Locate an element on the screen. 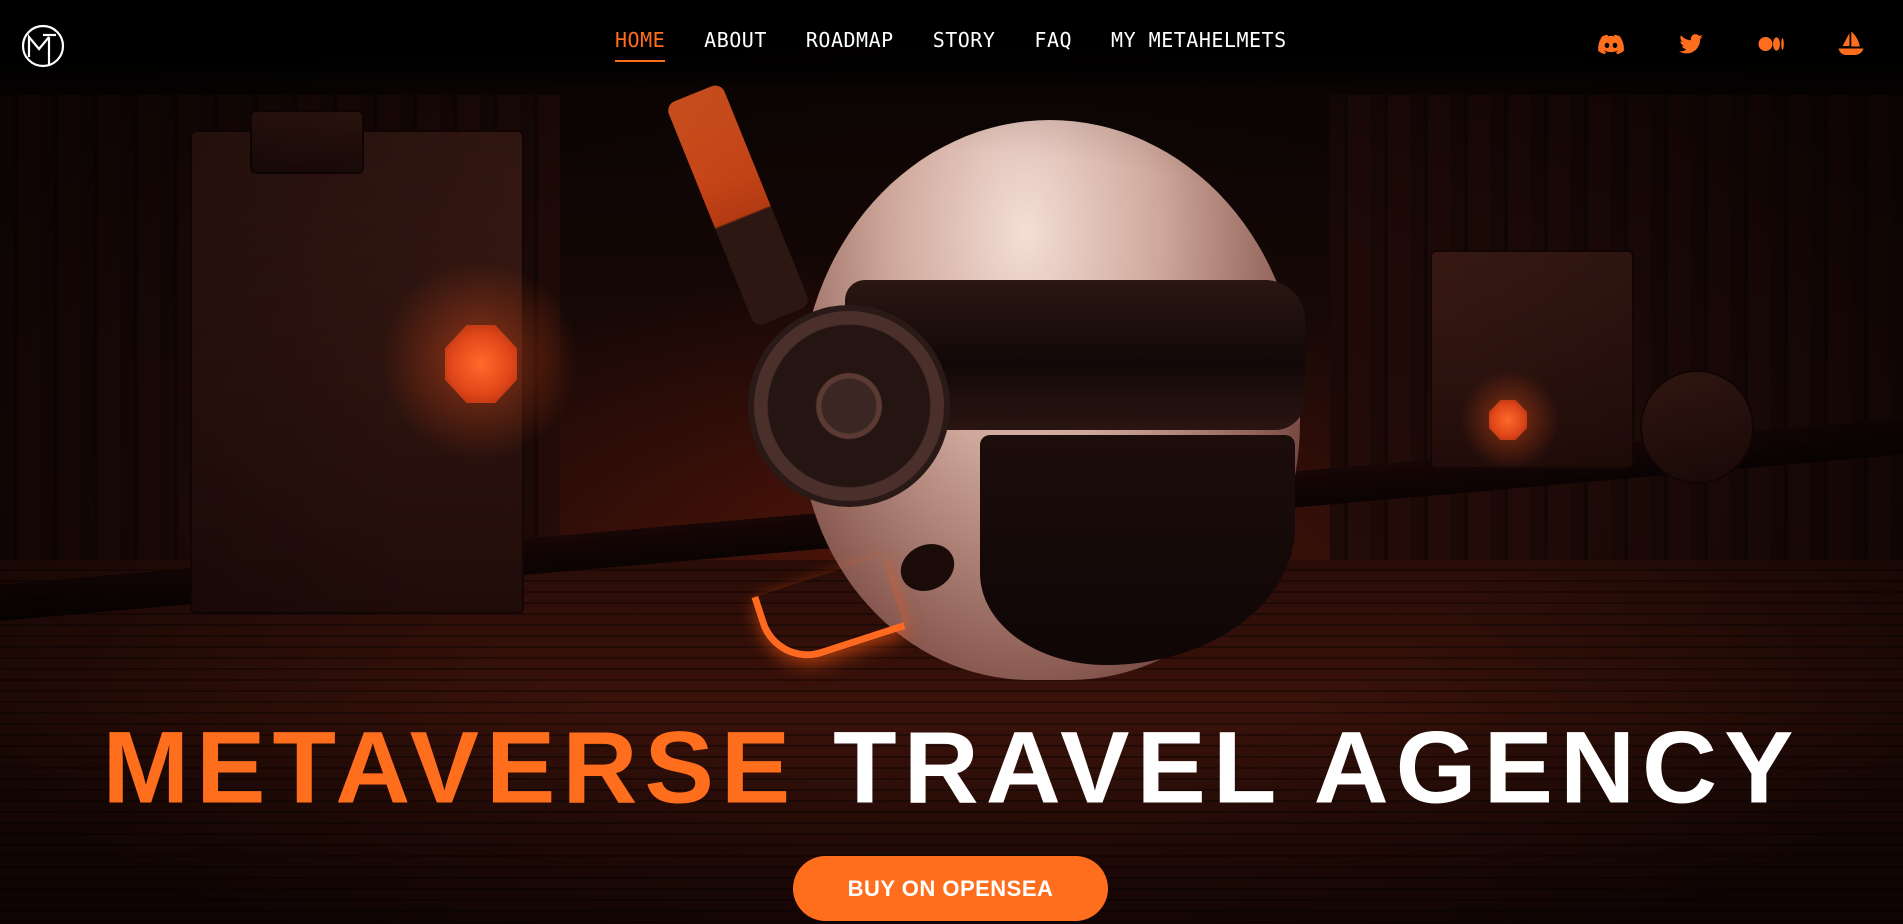 The image size is (1903, 924). opensea-icon is located at coordinates (1851, 43).